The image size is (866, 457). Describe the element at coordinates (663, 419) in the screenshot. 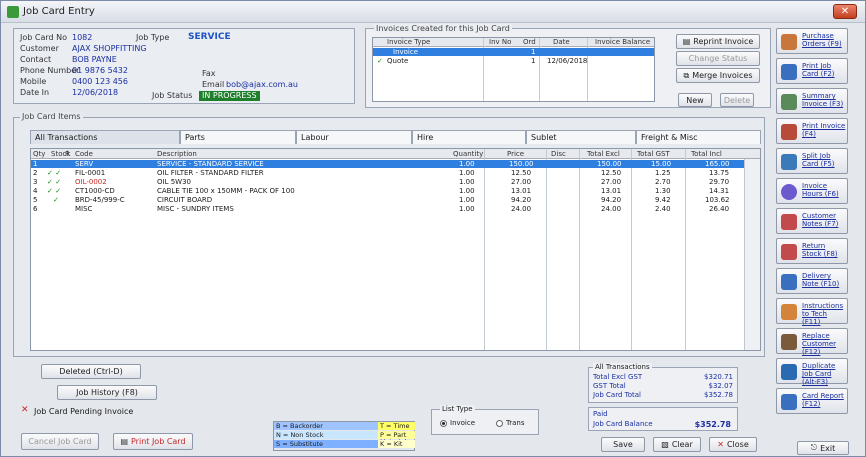

I see `balance-panel: Paid Job Card Balance $352.78` at that location.